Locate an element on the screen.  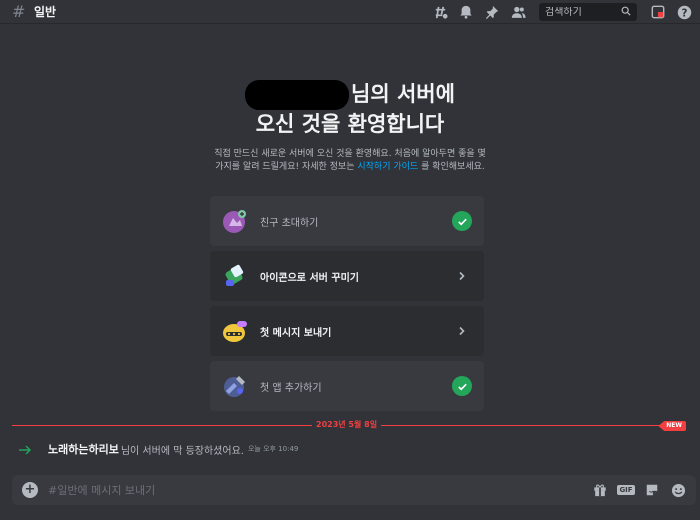
divider-date: 2023년 5월 8일 is located at coordinates (347, 424).